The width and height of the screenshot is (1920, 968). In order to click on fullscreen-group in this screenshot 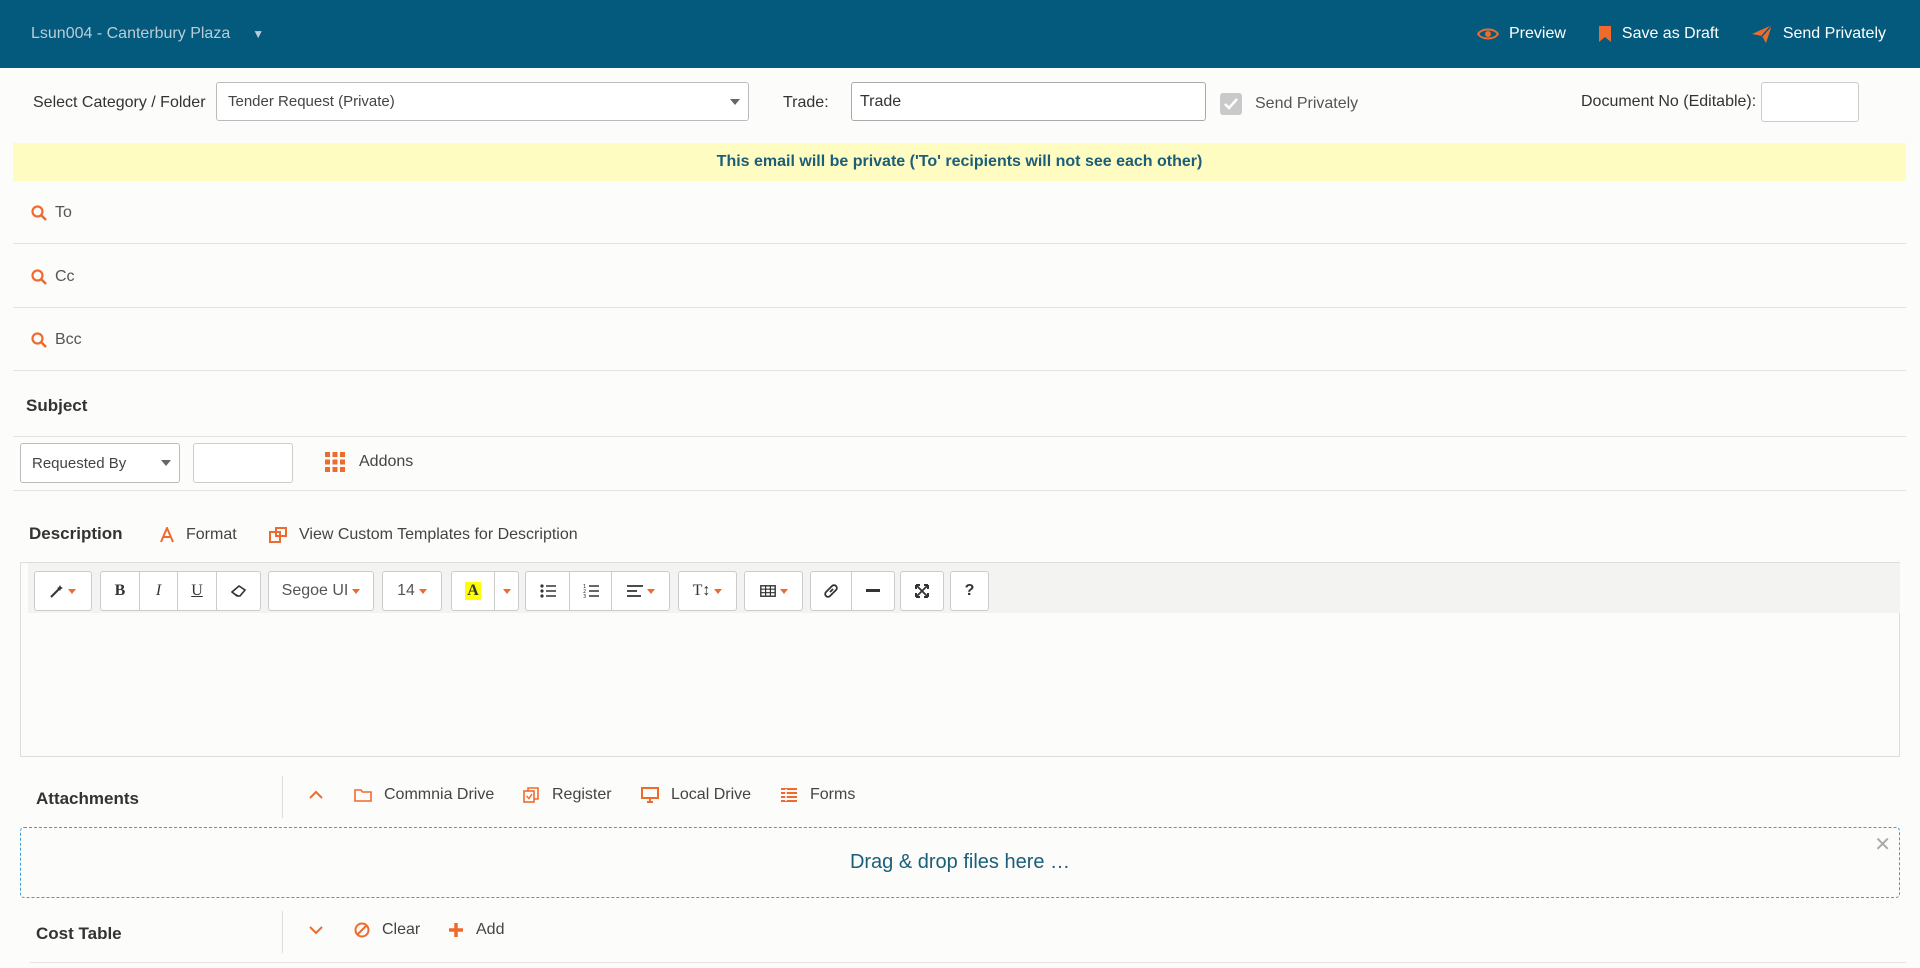, I will do `click(922, 591)`.